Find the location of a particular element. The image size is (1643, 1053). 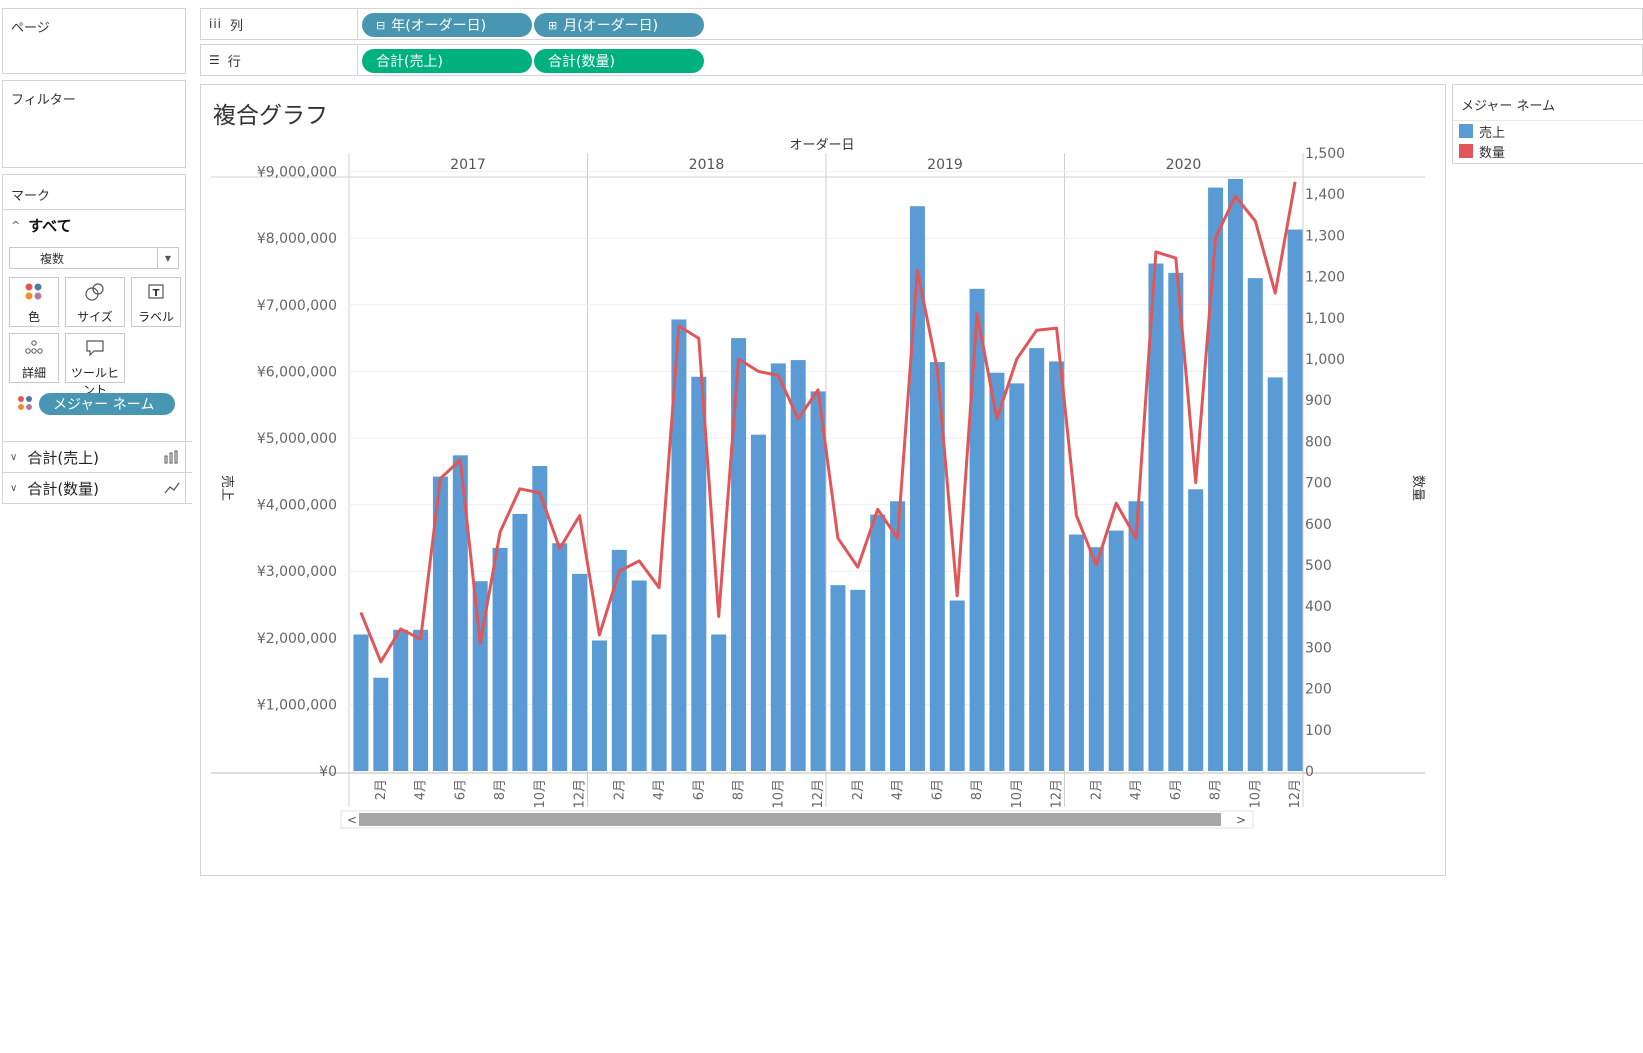

y-left-tick: ¥7,000,000 is located at coordinates (297, 306).